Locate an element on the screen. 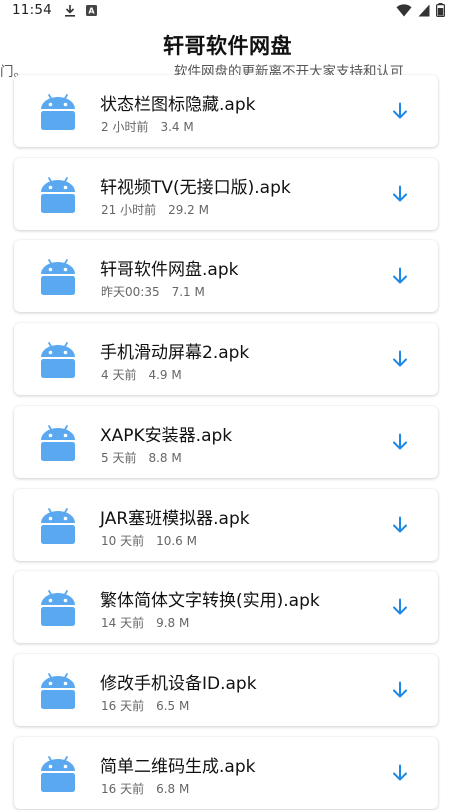 Image resolution: width=455 pixels, height=810 pixels. file-meta: 21 小时前 29.2 M is located at coordinates (155, 209).